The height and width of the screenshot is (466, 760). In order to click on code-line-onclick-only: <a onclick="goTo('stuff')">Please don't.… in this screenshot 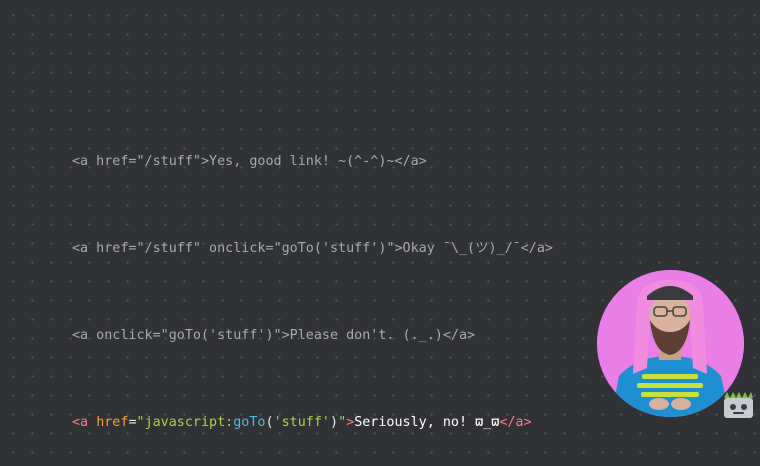, I will do `click(274, 335)`.